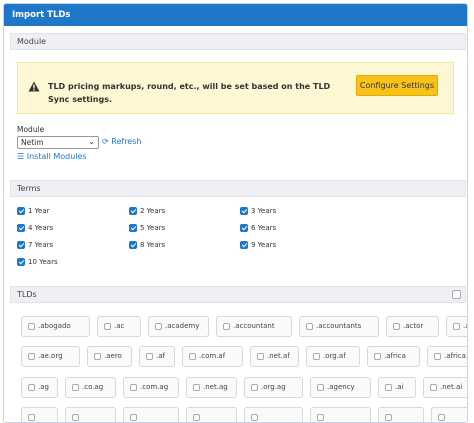 The width and height of the screenshot is (474, 423). What do you see at coordinates (147, 211) in the screenshot?
I see `term-option: 2 Years` at bounding box center [147, 211].